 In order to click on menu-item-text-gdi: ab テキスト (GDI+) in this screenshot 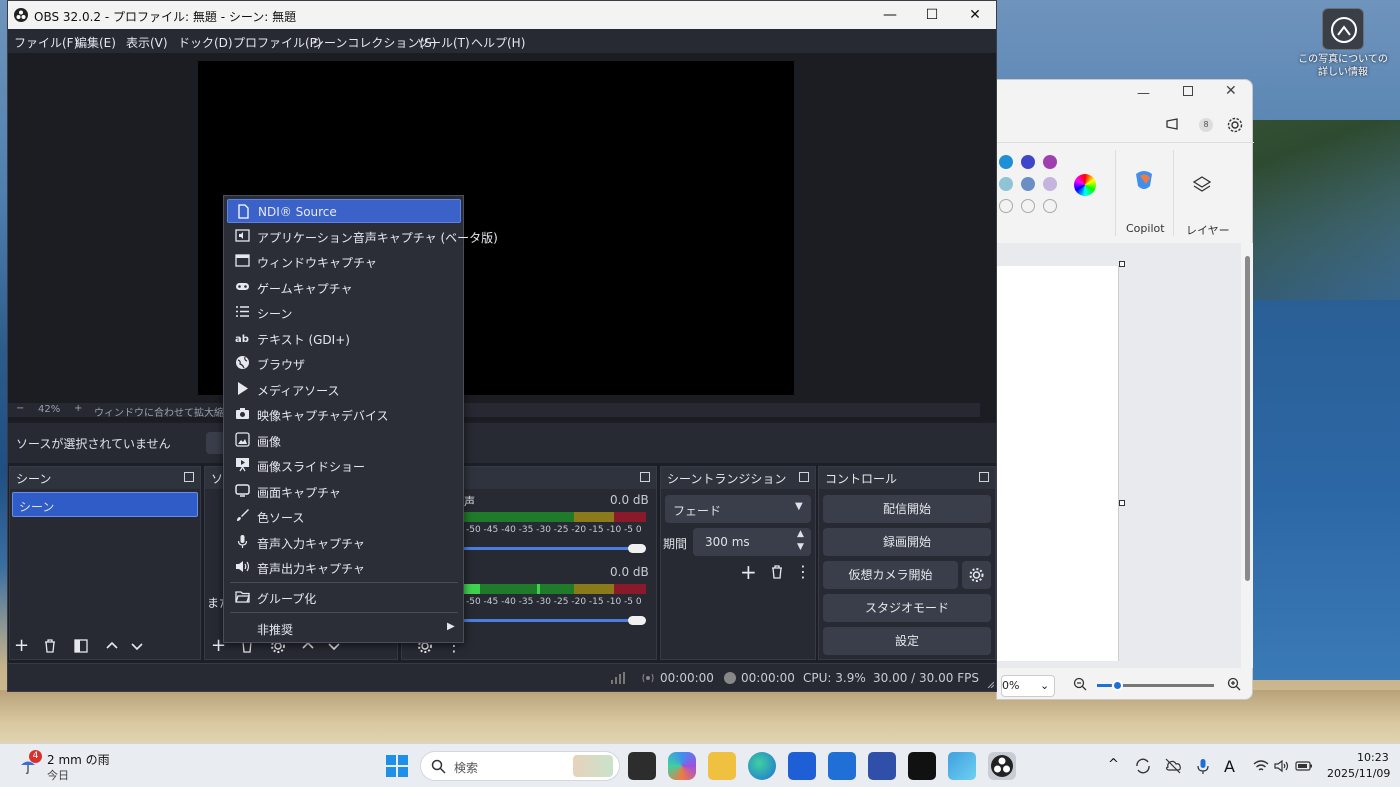, I will do `click(344, 338)`.